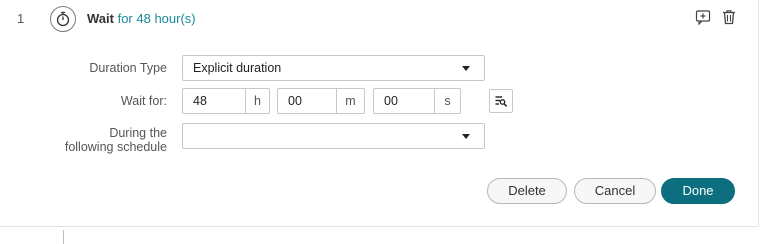  I want to click on expression-picker-icon, so click(501, 101).